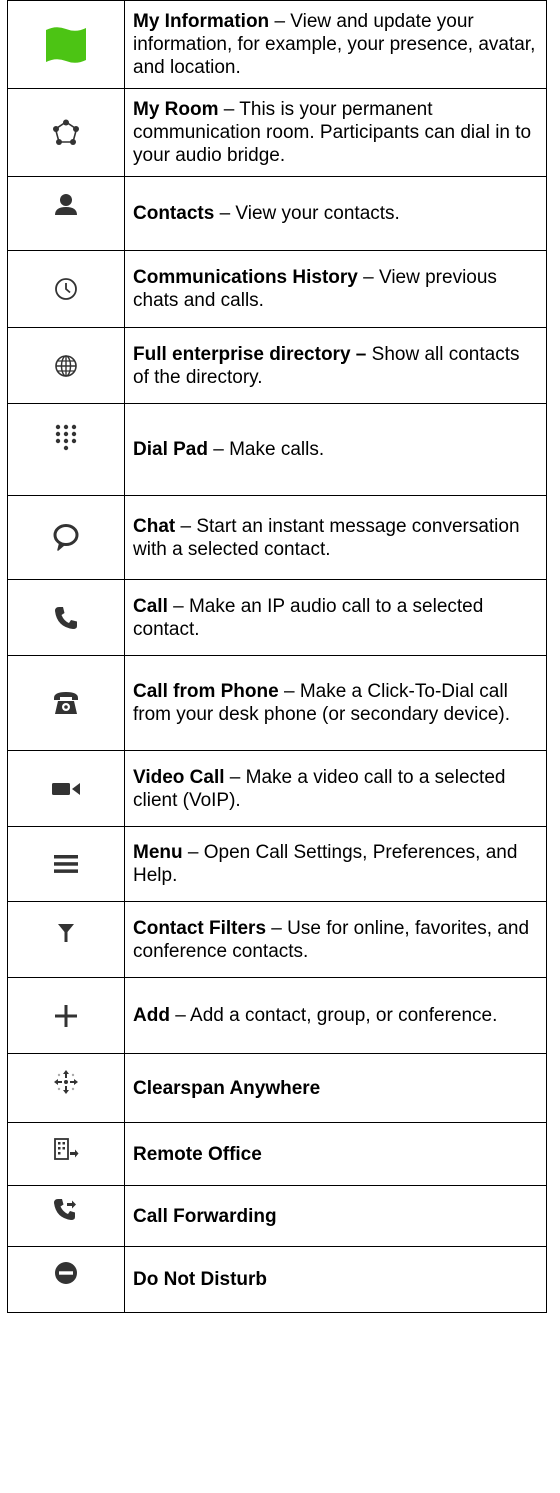  I want to click on item-description: Make calls., so click(277, 449).